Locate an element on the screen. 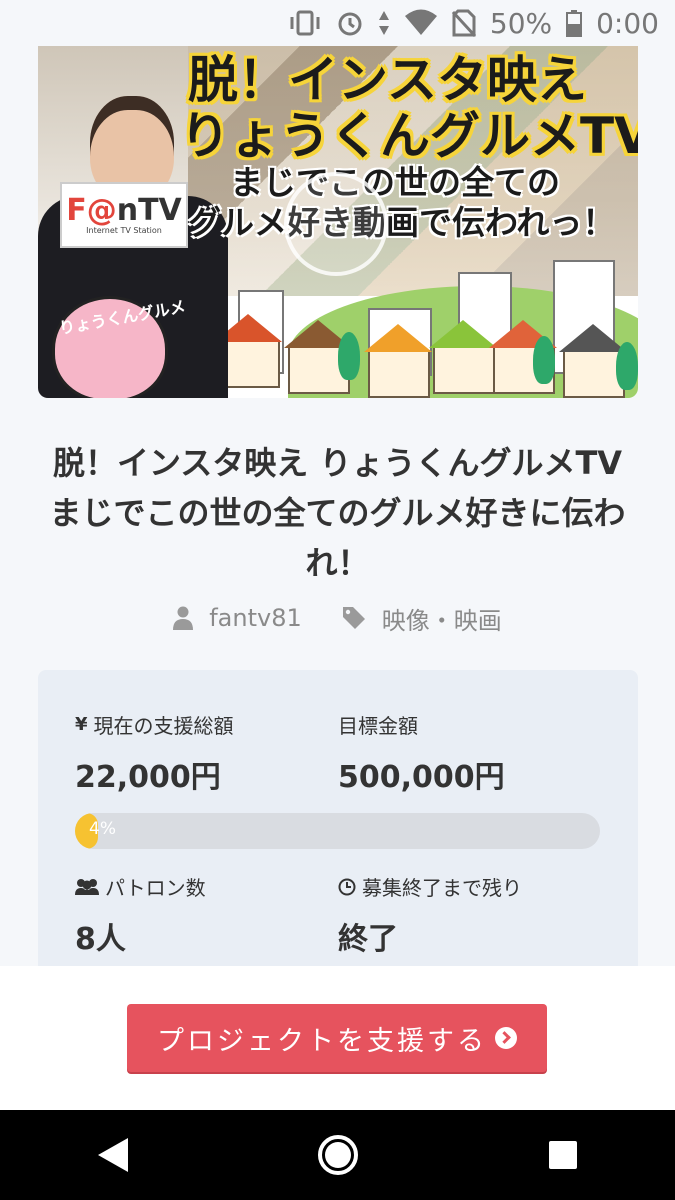  back-icon is located at coordinates (112, 1155).